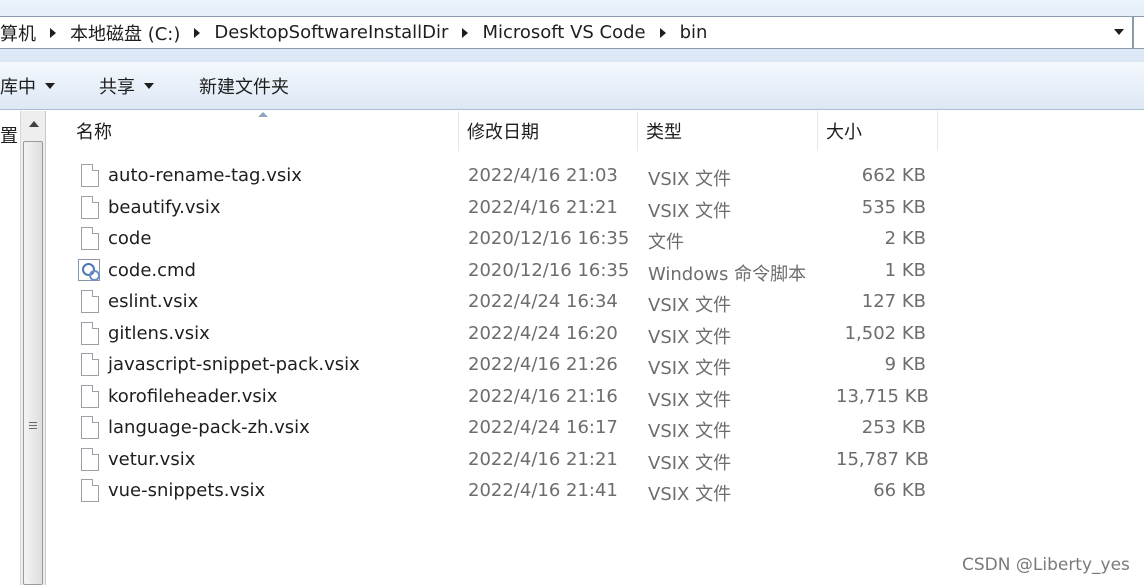 The height and width of the screenshot is (585, 1144). What do you see at coordinates (905, 364) in the screenshot?
I see `file-size: 9 KB` at bounding box center [905, 364].